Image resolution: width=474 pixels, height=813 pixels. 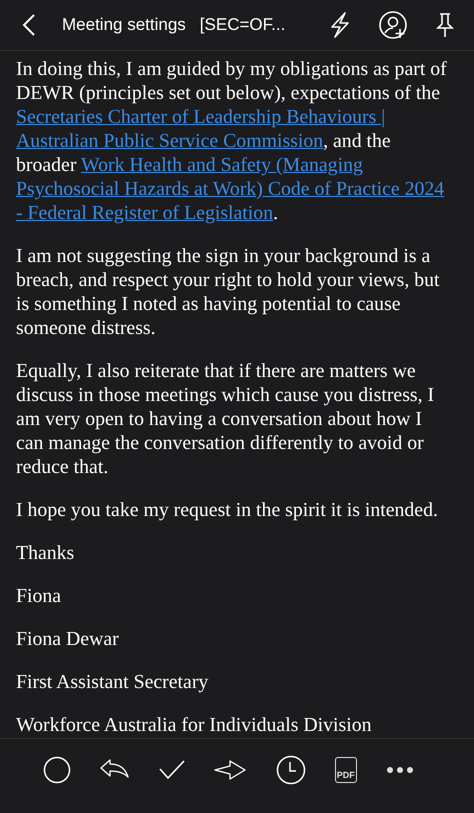 What do you see at coordinates (46, 553) in the screenshot?
I see `body-text: Thanks` at bounding box center [46, 553].